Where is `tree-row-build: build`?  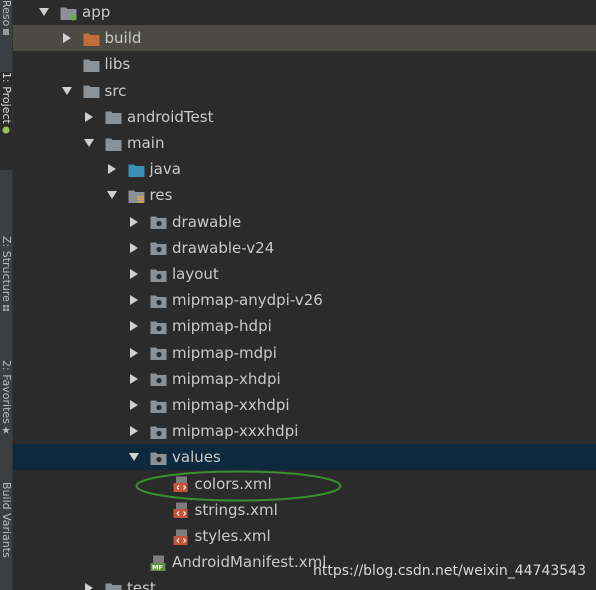
tree-row-build: build is located at coordinates (304, 38).